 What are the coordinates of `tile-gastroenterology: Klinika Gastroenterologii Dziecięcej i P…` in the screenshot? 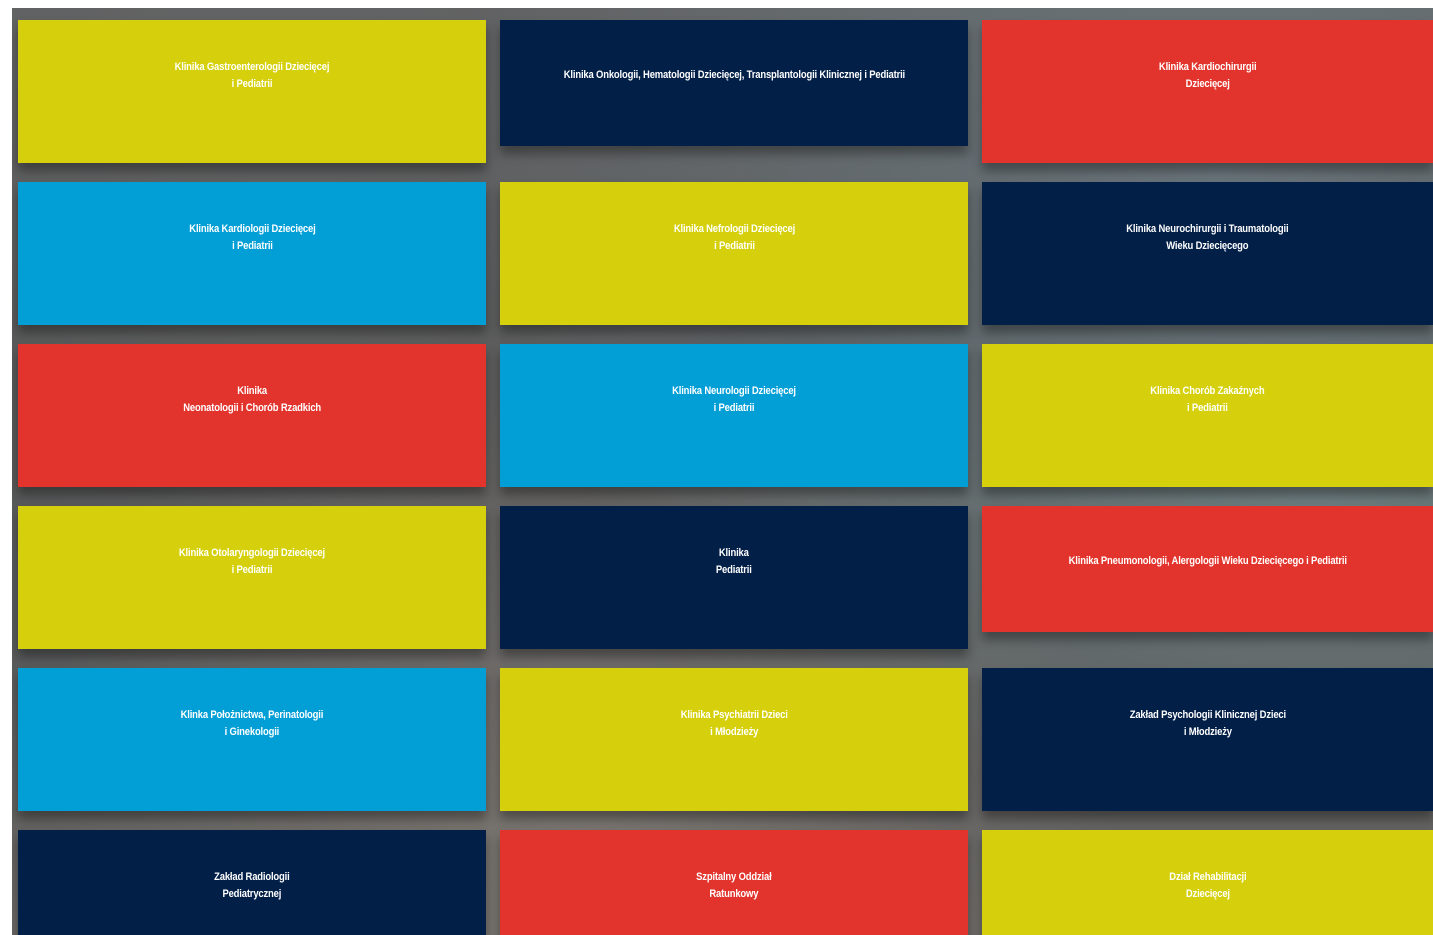 It's located at (252, 91).